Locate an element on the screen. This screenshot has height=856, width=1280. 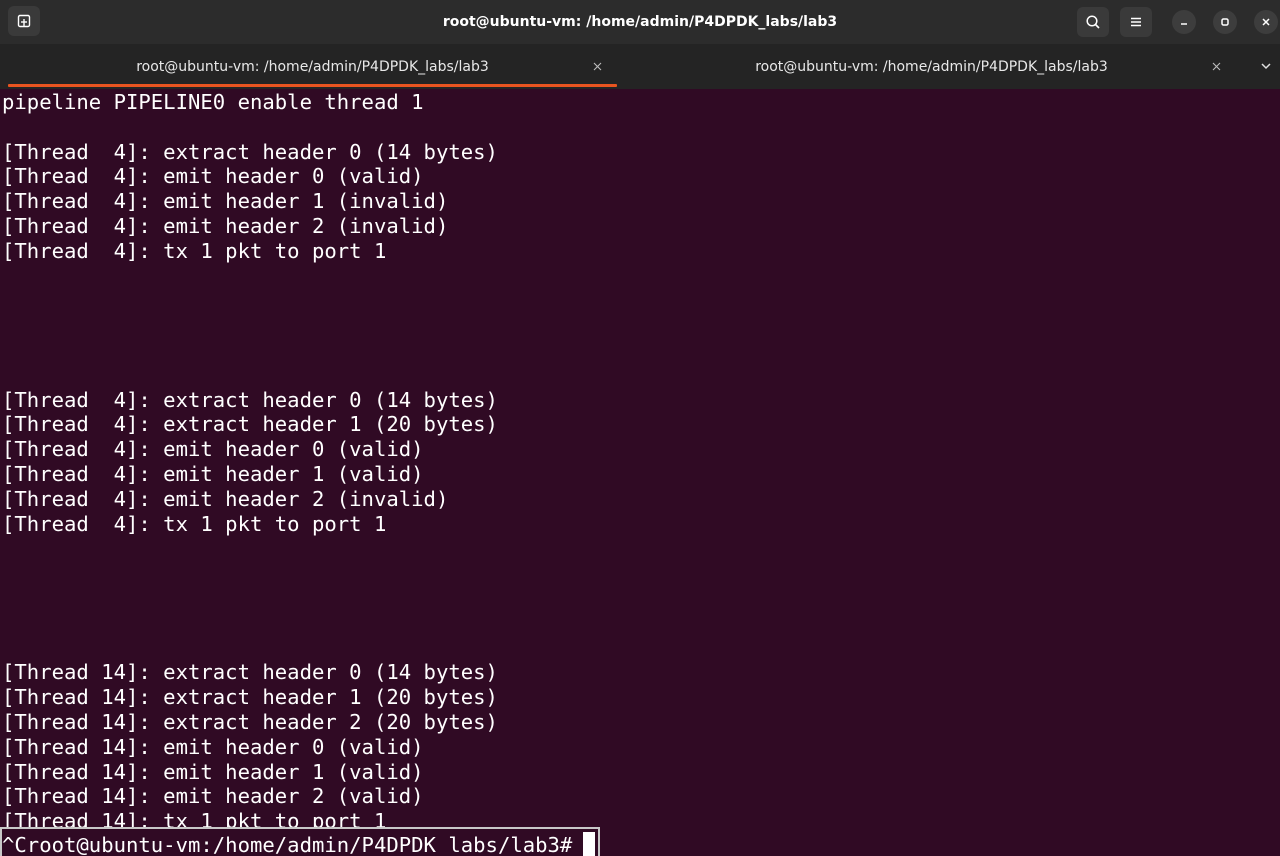
search-icon is located at coordinates (1093, 22).